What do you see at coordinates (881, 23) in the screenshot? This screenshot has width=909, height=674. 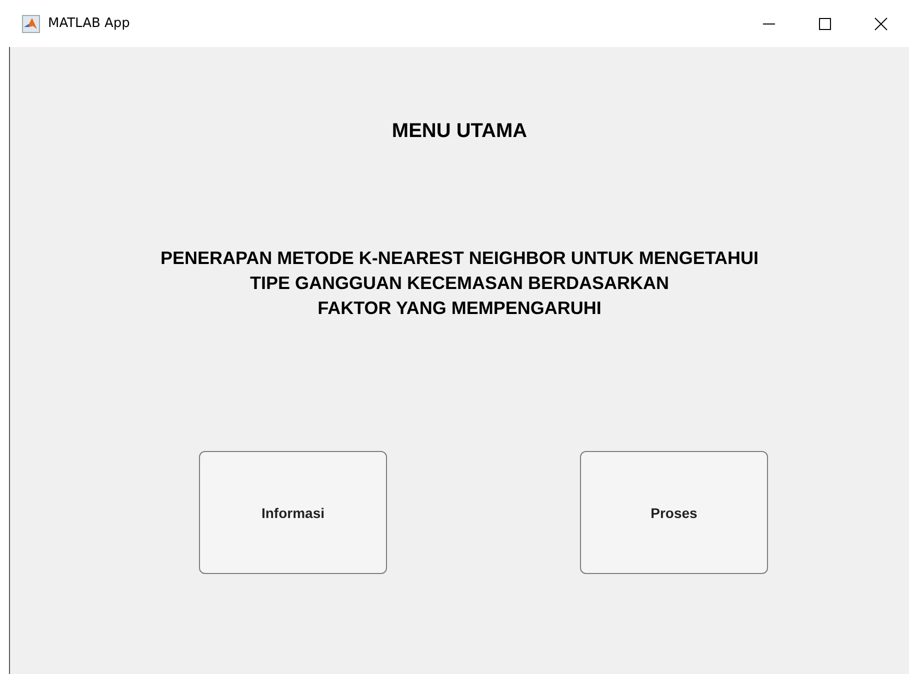 I see `close-icon` at bounding box center [881, 23].